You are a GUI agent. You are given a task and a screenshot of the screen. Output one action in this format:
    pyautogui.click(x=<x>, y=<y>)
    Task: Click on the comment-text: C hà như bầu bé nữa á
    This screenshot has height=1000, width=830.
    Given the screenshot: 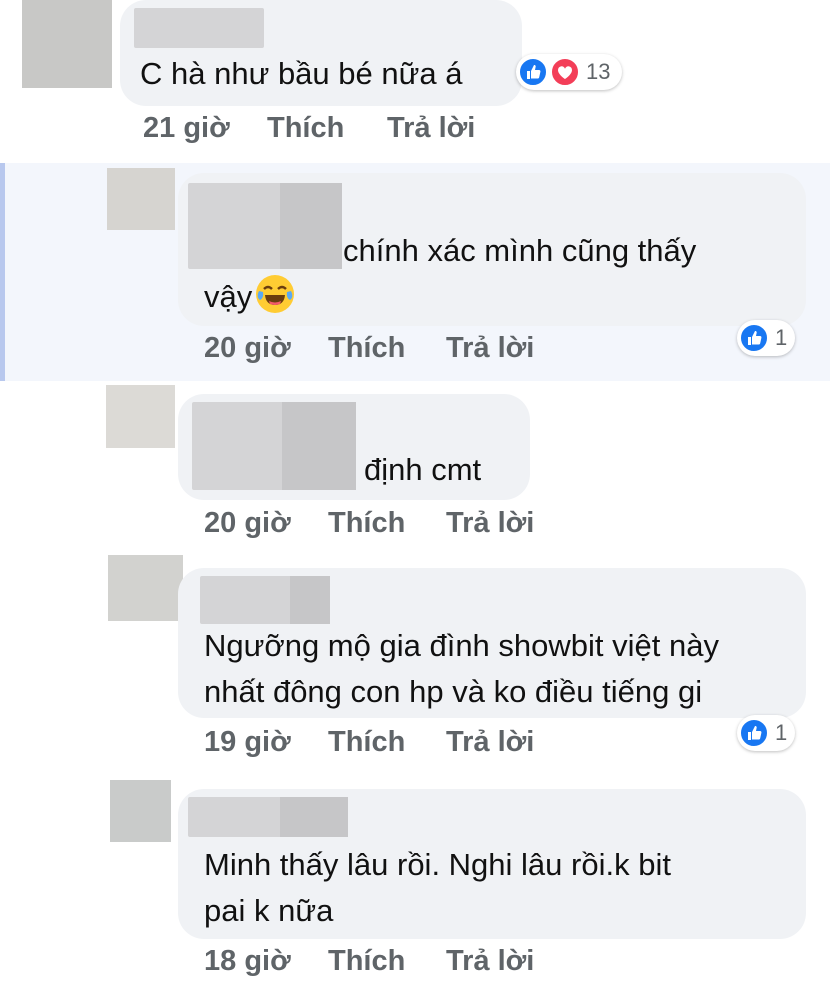 What is the action you would take?
    pyautogui.click(x=301, y=73)
    